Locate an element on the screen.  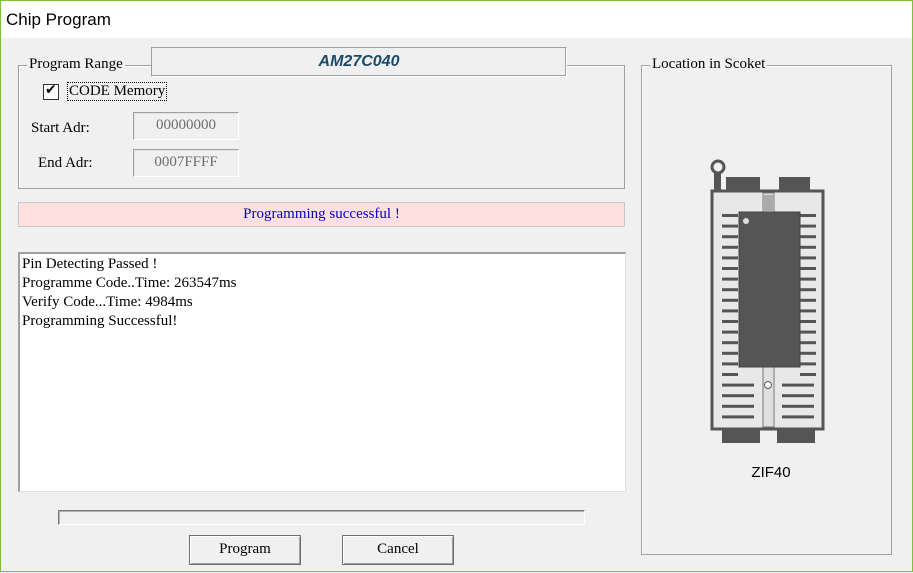
window-title: Chip Program is located at coordinates (58, 19).